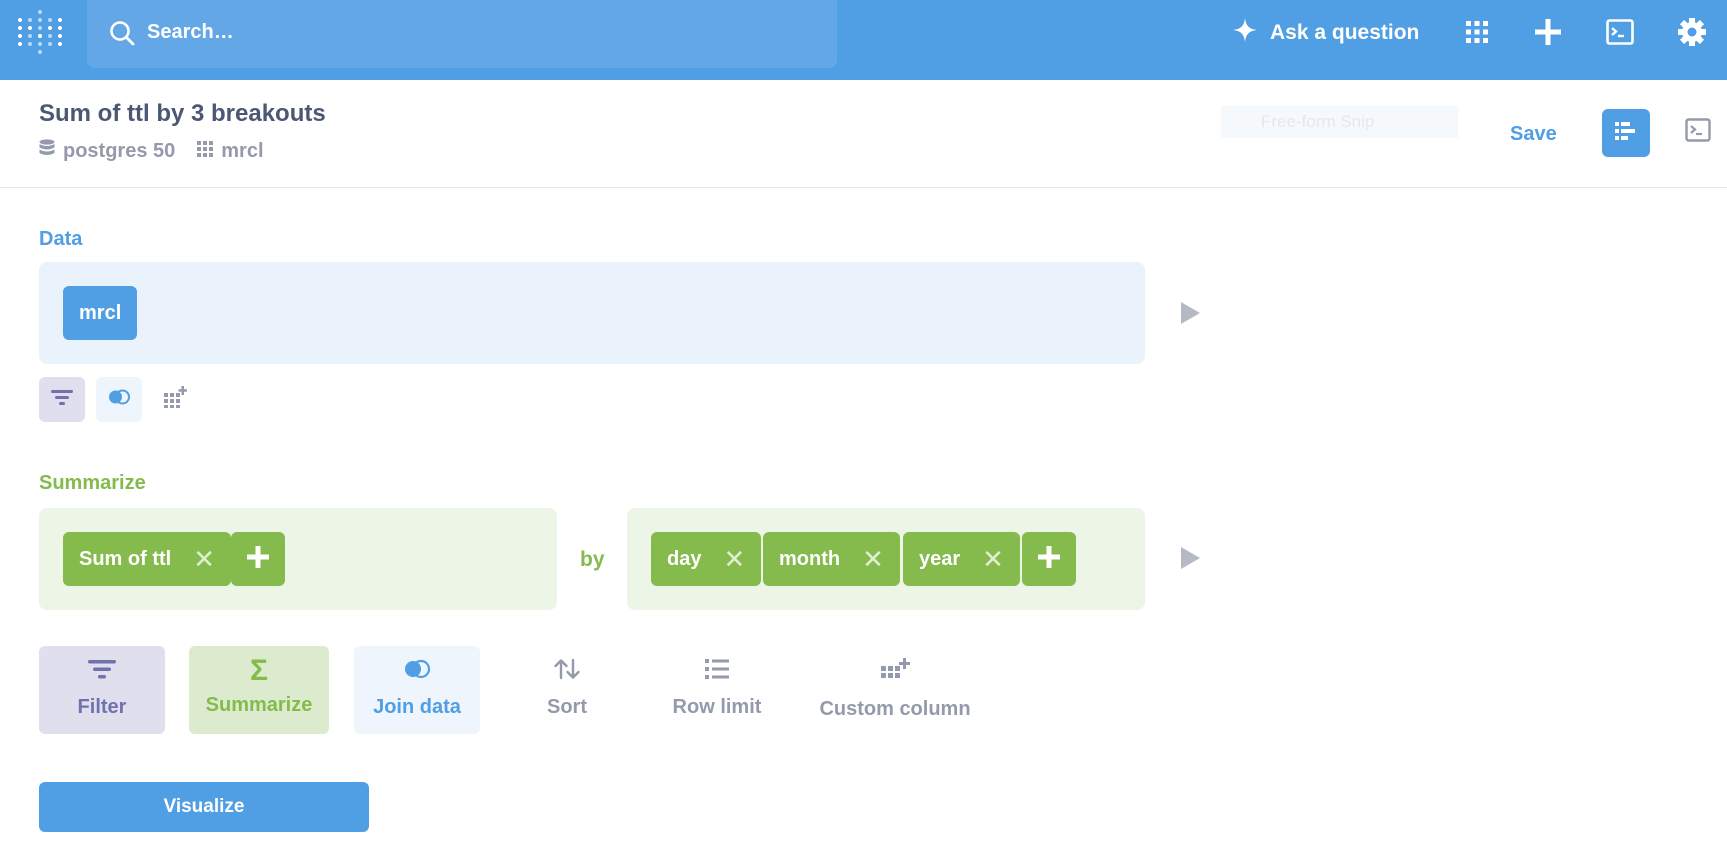 This screenshot has width=1727, height=861. What do you see at coordinates (204, 807) in the screenshot?
I see `visualize-button: Visualize` at bounding box center [204, 807].